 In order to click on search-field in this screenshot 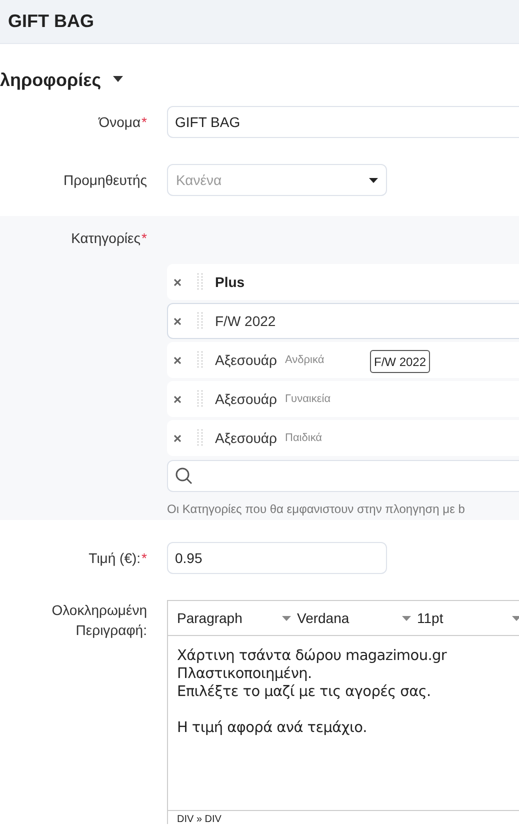, I will do `click(343, 476)`.